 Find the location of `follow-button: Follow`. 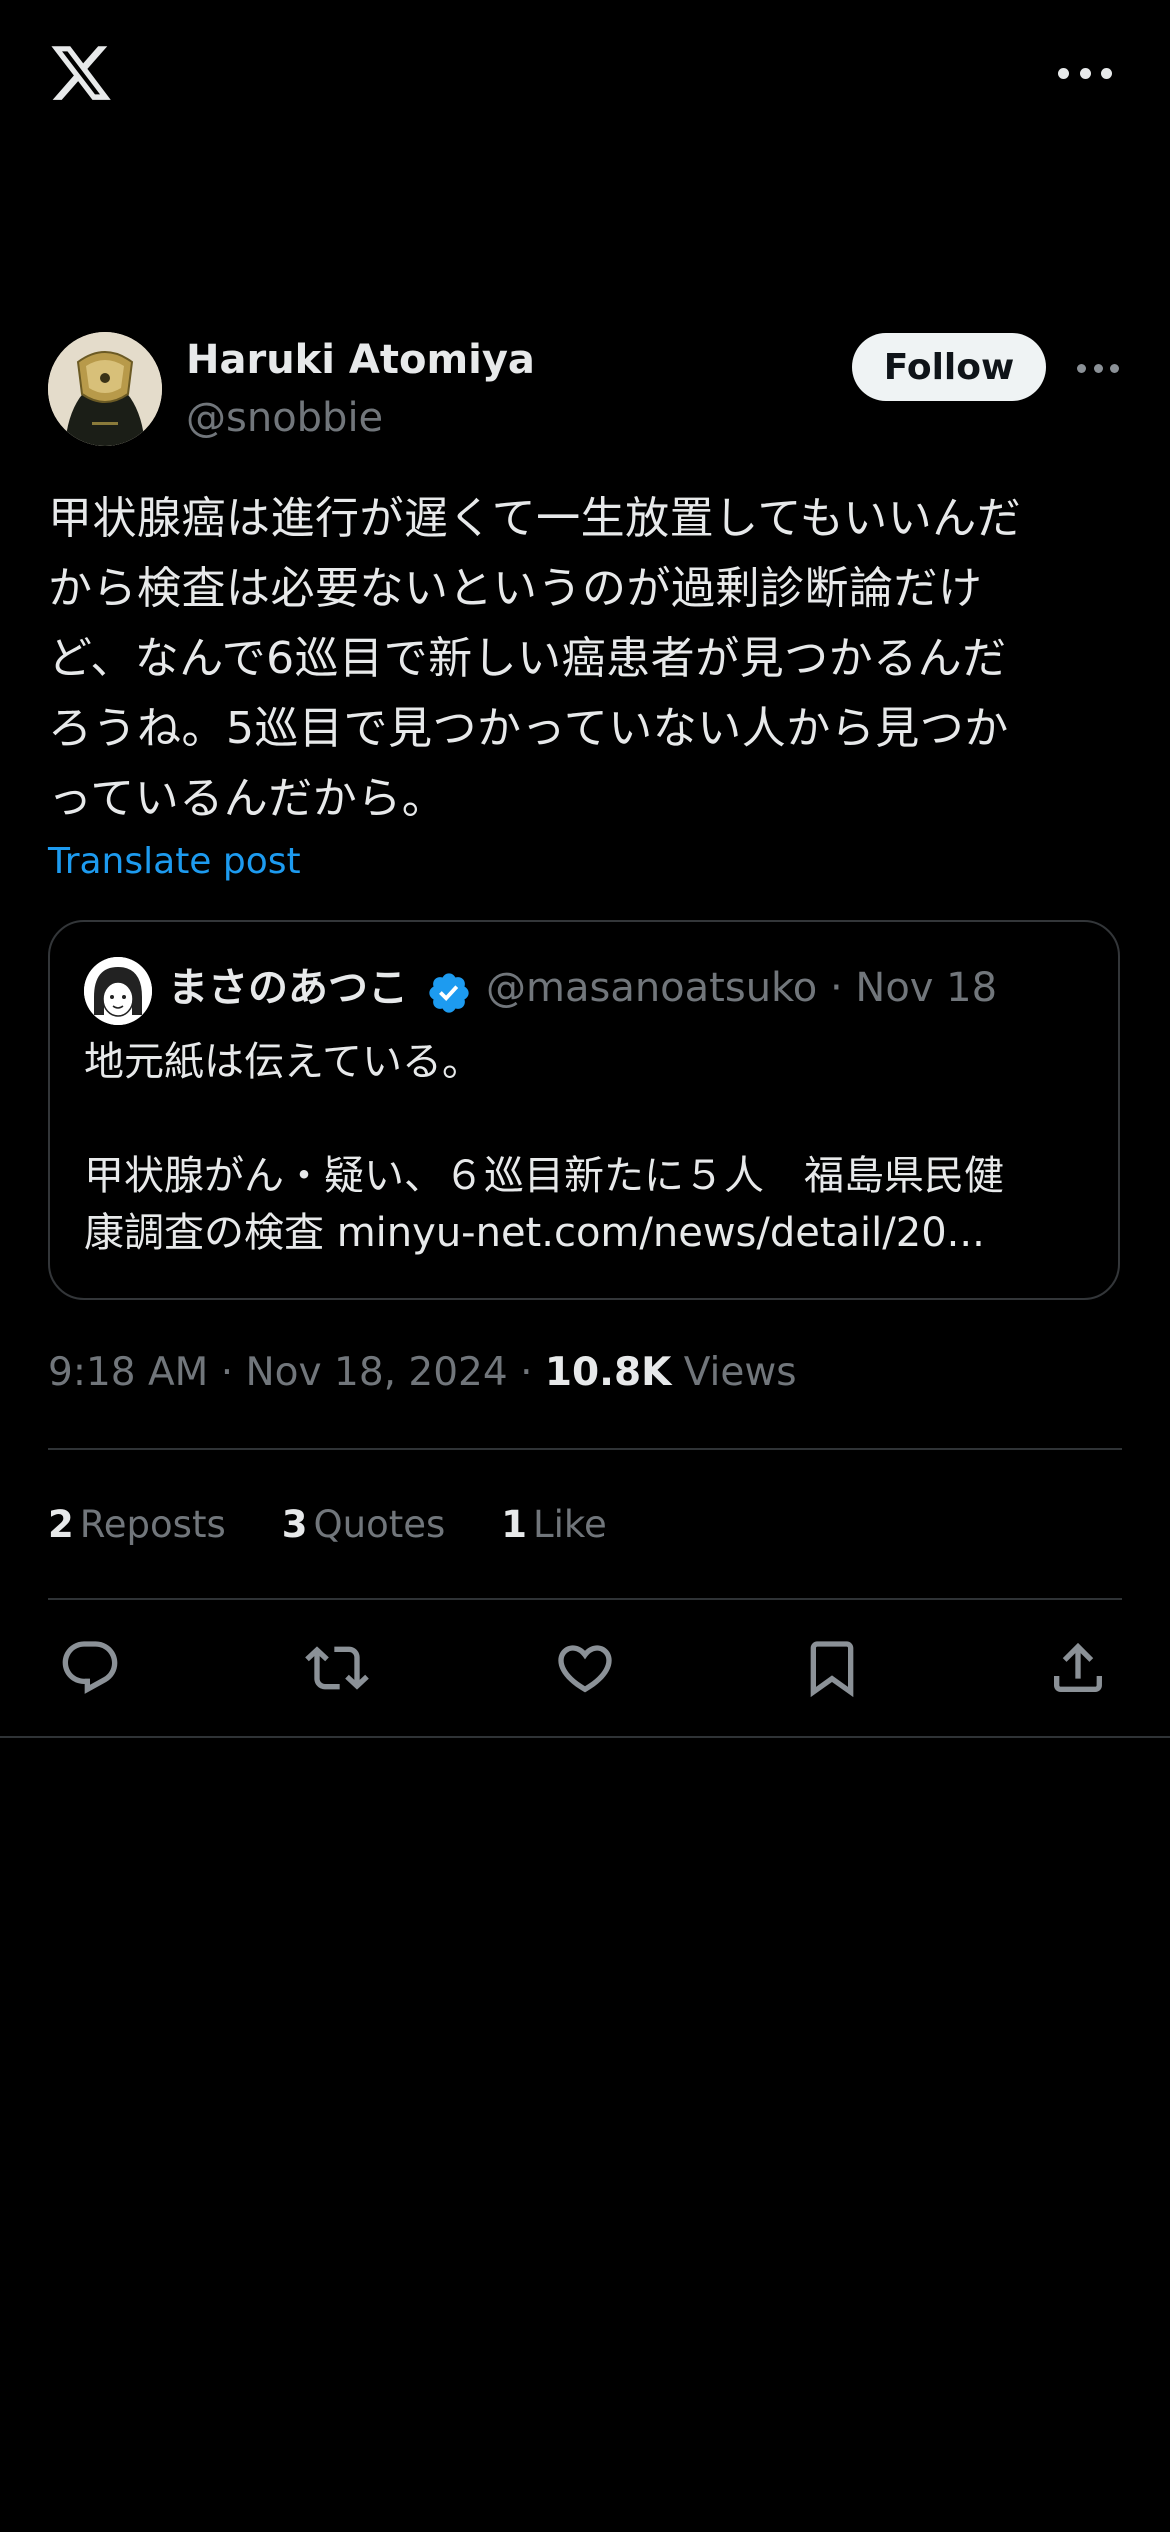

follow-button: Follow is located at coordinates (949, 367).